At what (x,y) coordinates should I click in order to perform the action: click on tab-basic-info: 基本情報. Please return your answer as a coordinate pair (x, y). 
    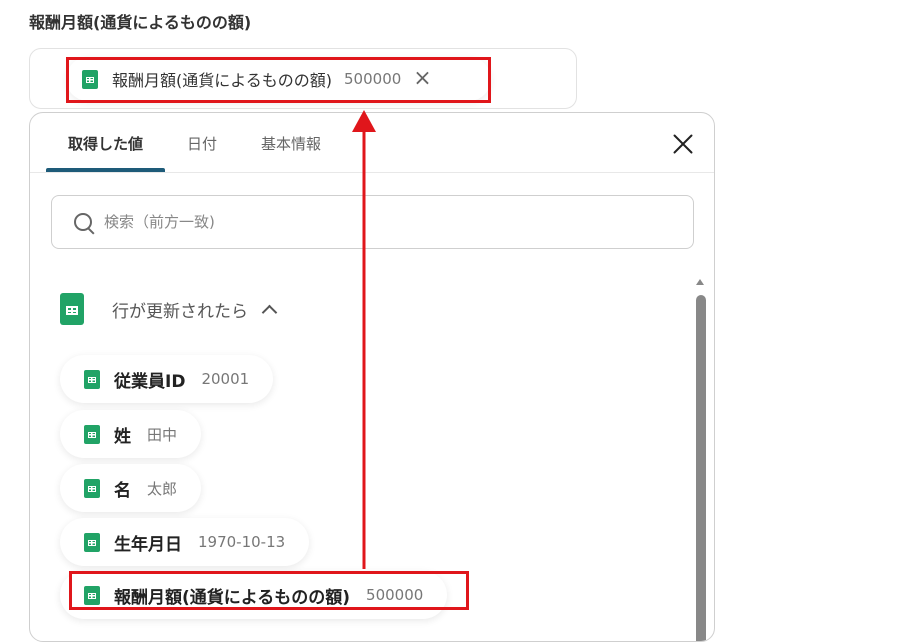
    Looking at the image, I should click on (291, 142).